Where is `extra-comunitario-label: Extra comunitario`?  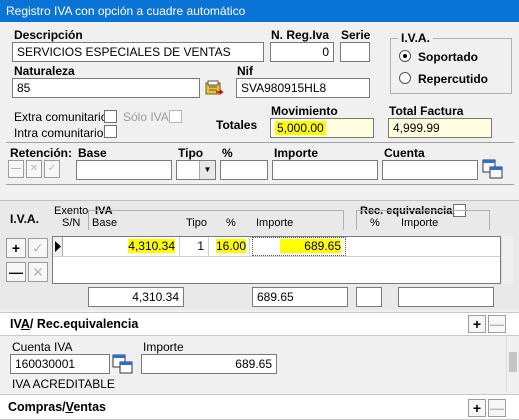
extra-comunitario-label: Extra comunitario is located at coordinates (61, 117).